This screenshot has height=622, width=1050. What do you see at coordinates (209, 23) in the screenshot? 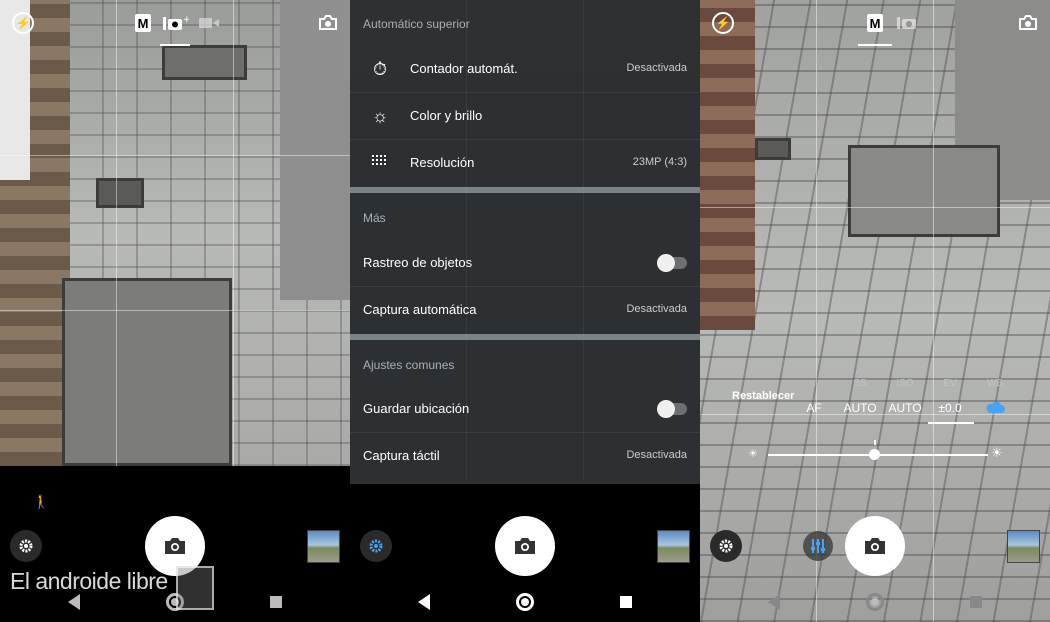
I see `video-icon` at bounding box center [209, 23].